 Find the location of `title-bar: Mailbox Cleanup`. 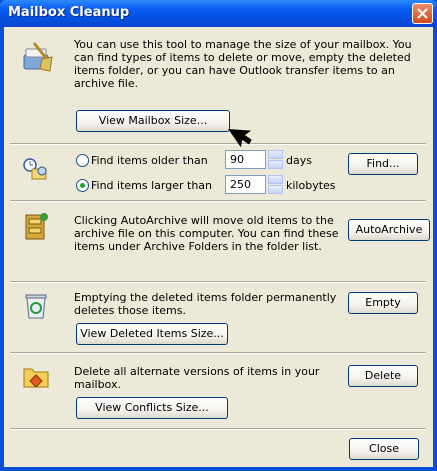

title-bar: Mailbox Cleanup is located at coordinates (218, 13).